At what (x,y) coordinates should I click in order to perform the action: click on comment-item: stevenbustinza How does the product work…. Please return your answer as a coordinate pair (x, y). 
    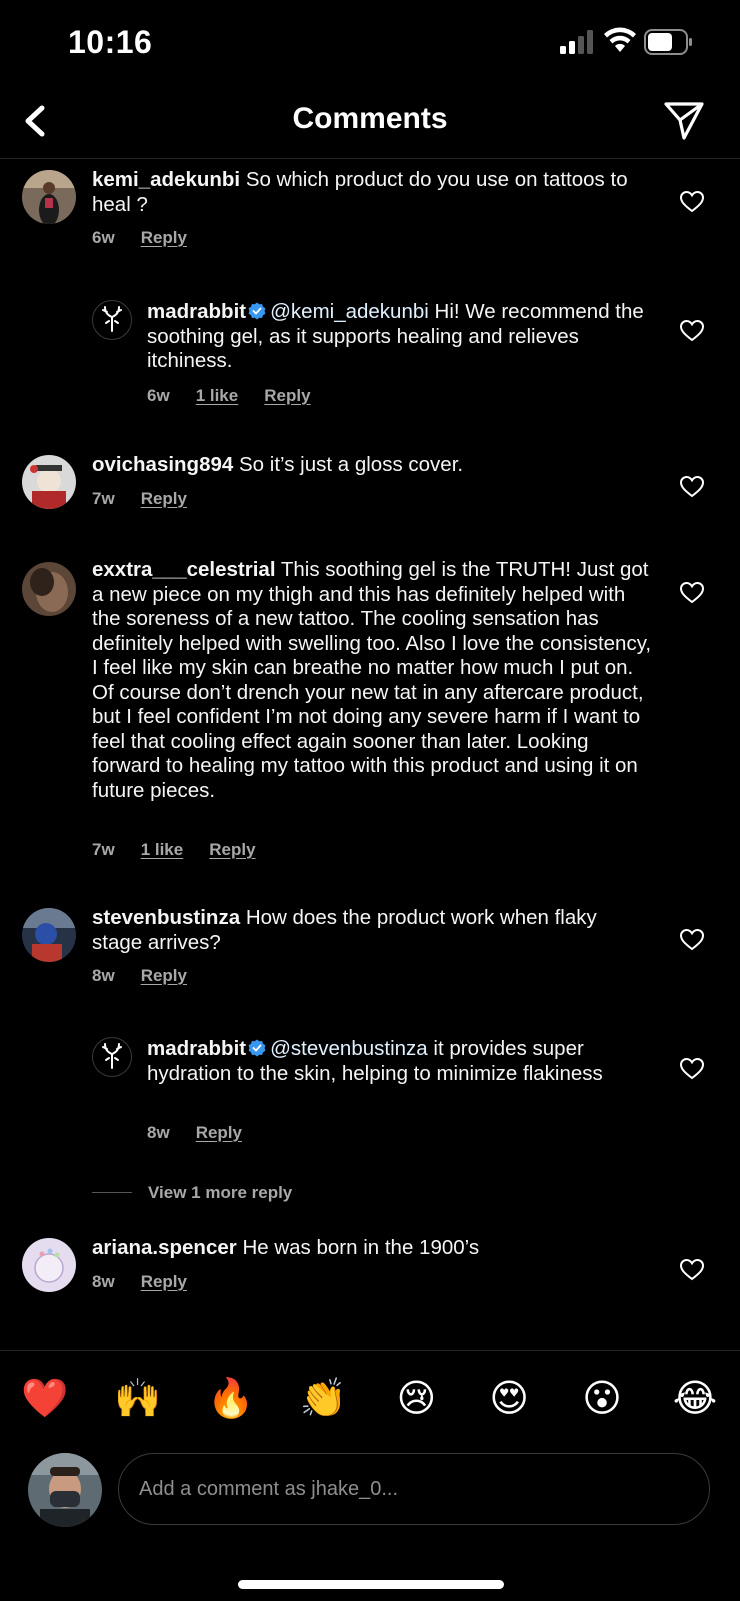
    Looking at the image, I should click on (370, 948).